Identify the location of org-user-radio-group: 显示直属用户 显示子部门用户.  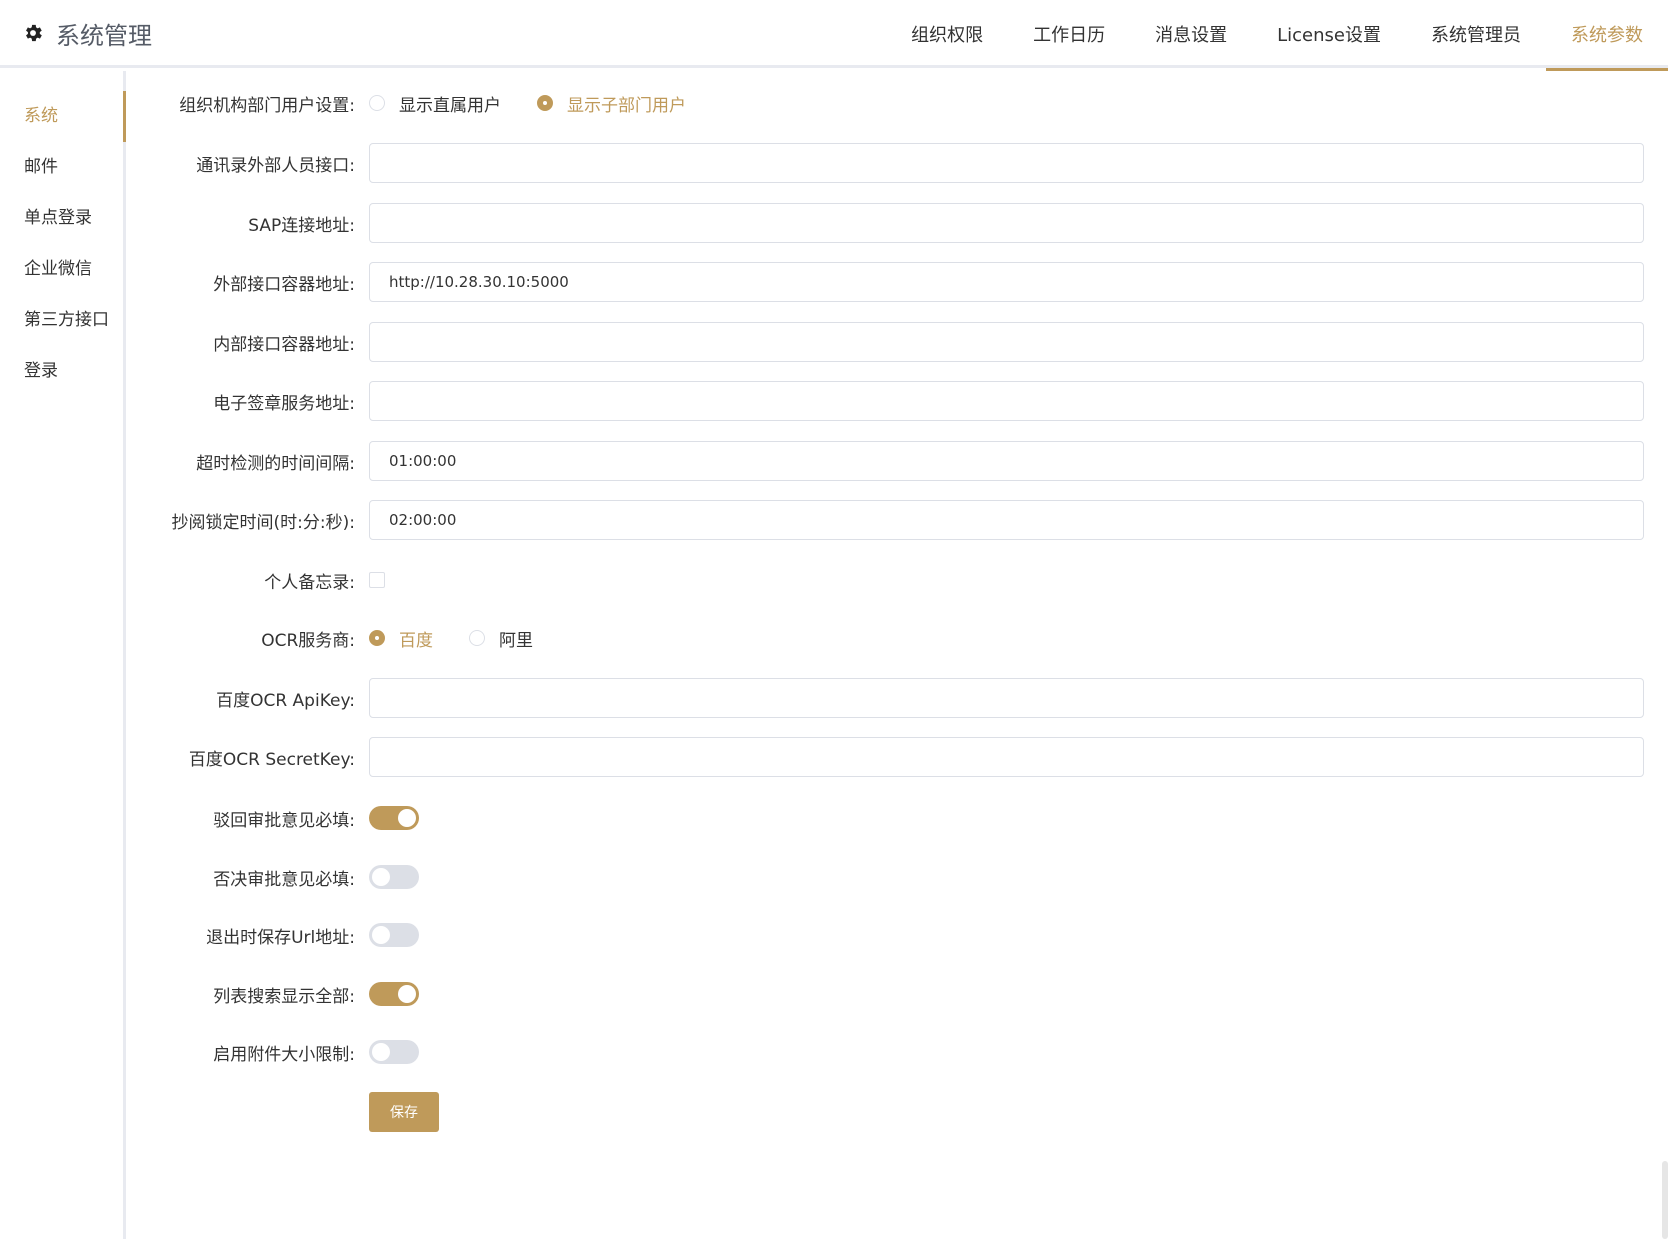
(545, 103).